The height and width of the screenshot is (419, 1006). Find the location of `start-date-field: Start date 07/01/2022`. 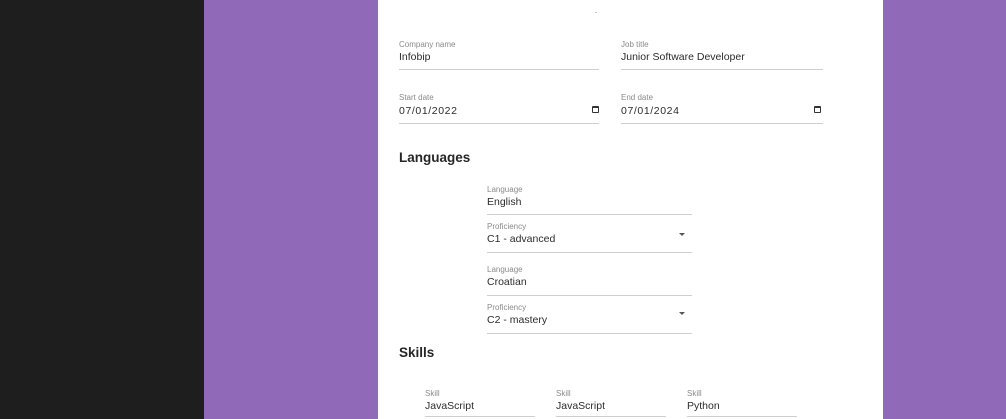

start-date-field: Start date 07/01/2022 is located at coordinates (499, 107).